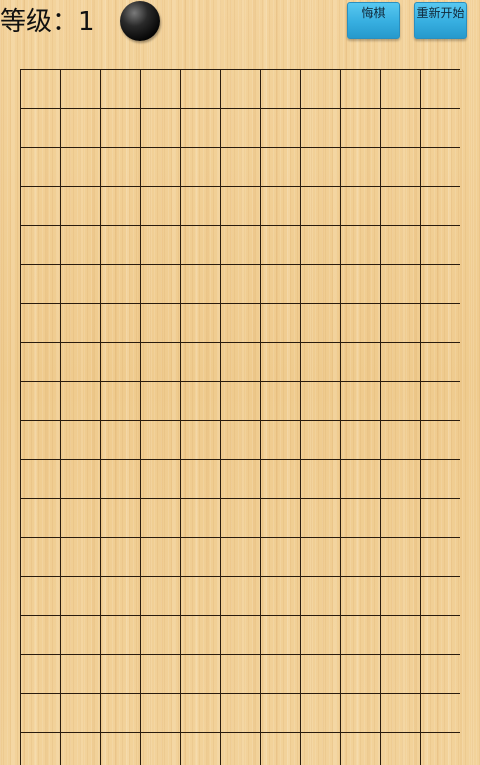  Describe the element at coordinates (440, 20) in the screenshot. I see `restart-button: 重新开始` at that location.